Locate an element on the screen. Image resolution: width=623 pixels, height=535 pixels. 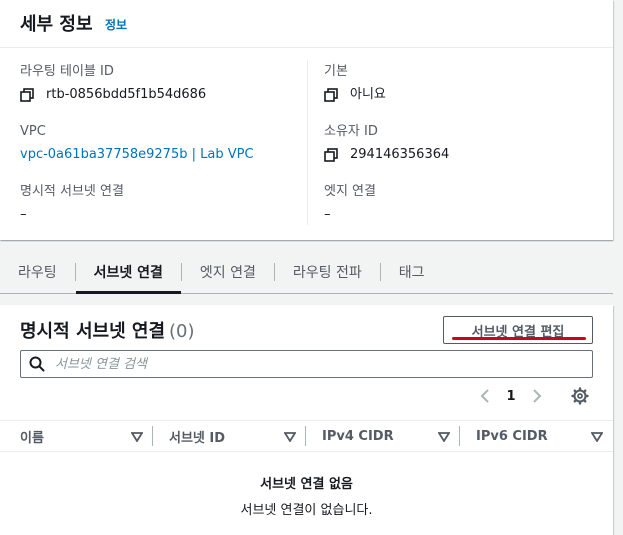
info-link: 정보 is located at coordinates (116, 24).